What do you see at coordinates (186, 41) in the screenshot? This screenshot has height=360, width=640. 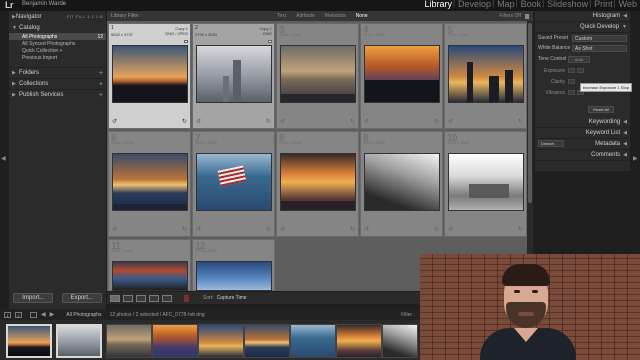 I see `metadata-badge-icon` at bounding box center [186, 41].